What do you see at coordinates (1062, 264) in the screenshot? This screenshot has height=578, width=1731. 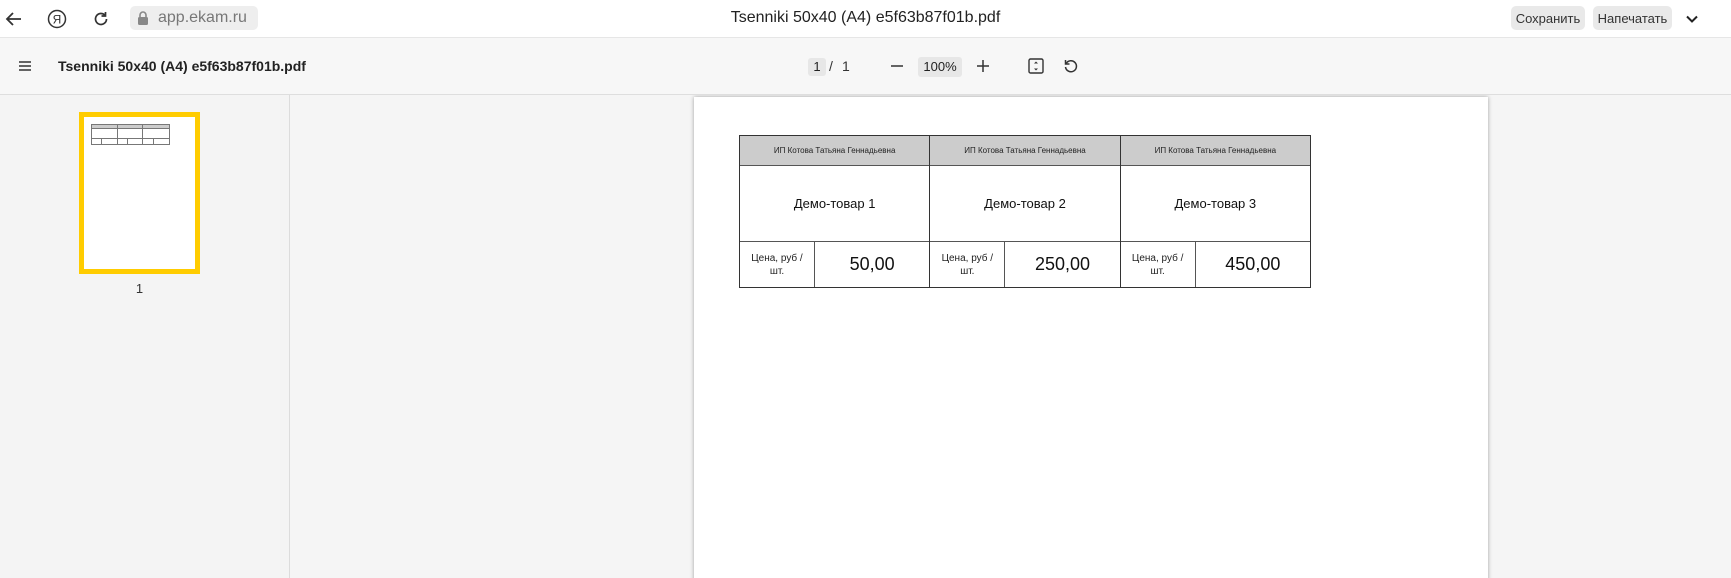 I see `label-price-value: 250,00` at bounding box center [1062, 264].